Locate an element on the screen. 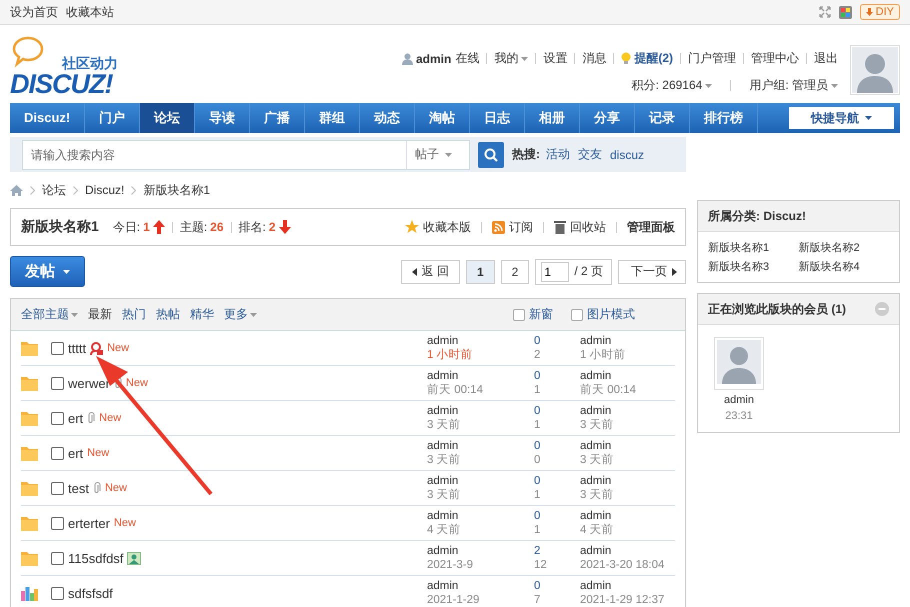 This screenshot has height=607, width=910. thread-title-link: test is located at coordinates (78, 488).